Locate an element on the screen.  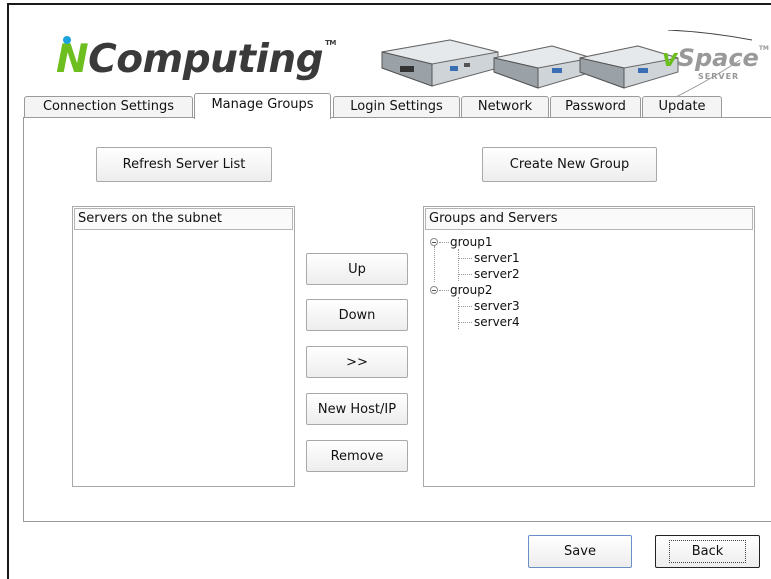
tab-manage-groups: Manage Groups is located at coordinates (262, 106).